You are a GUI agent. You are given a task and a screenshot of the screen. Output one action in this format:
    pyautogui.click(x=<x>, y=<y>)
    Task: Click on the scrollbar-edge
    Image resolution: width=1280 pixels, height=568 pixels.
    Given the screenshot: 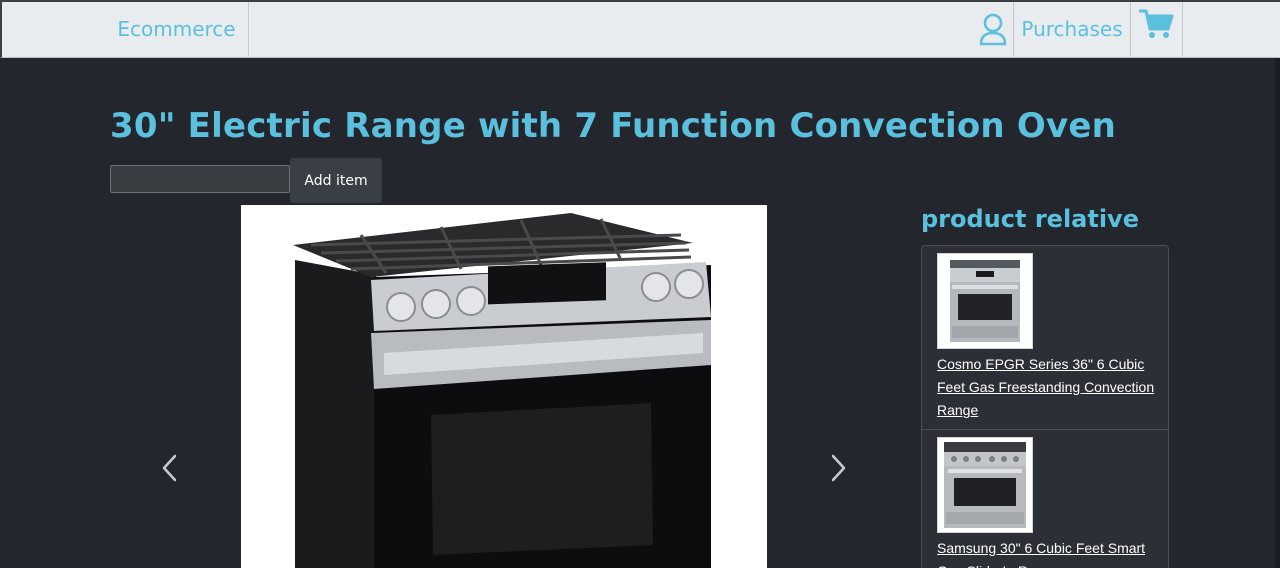 What is the action you would take?
    pyautogui.click(x=1277, y=313)
    